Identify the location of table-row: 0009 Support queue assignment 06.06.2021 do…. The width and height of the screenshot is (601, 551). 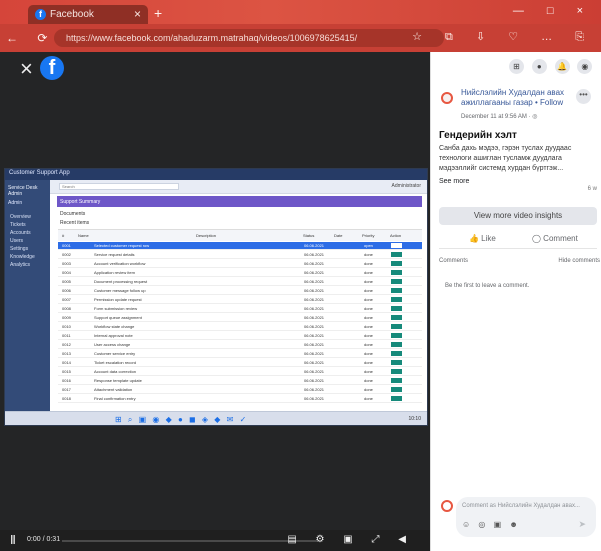
(240, 318).